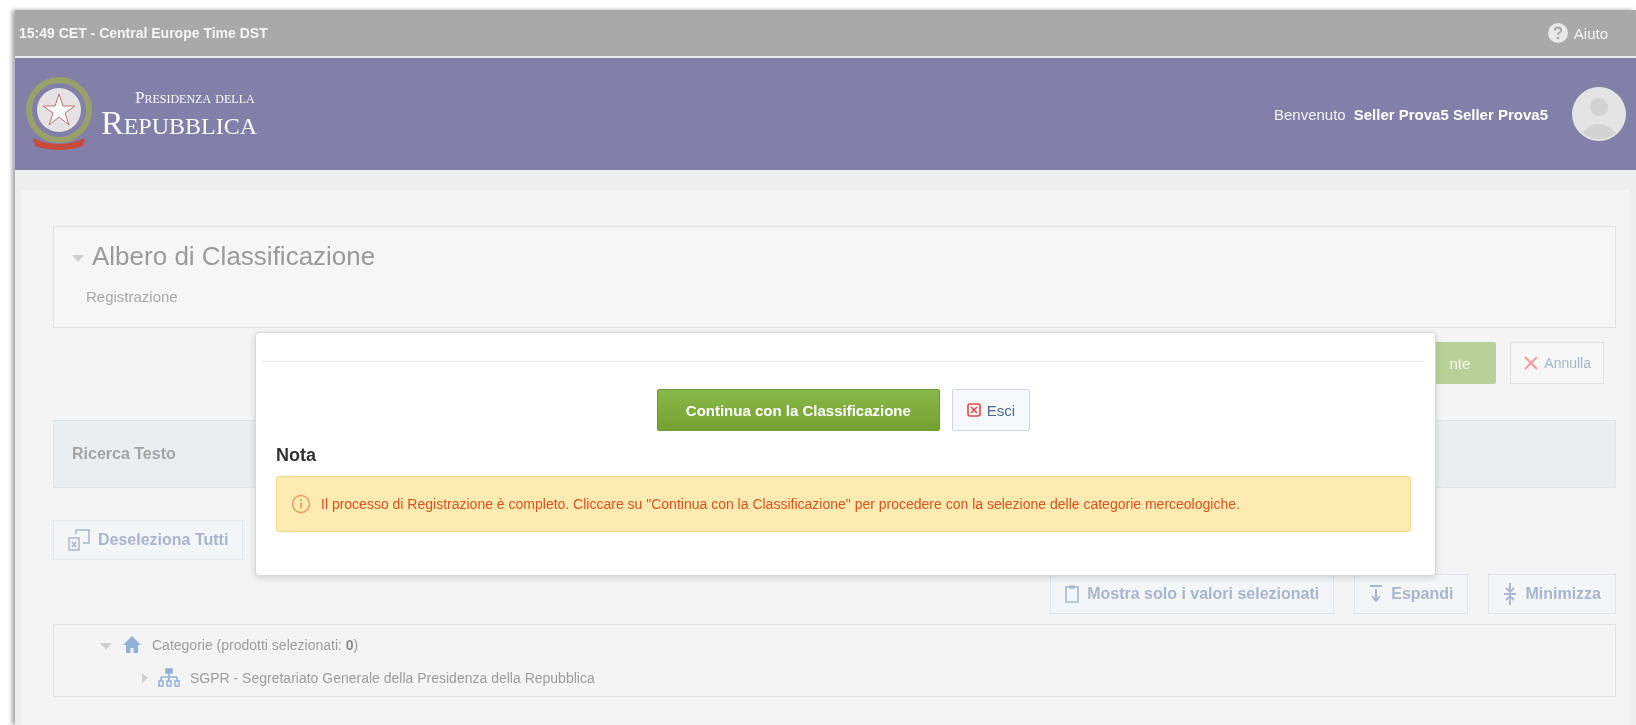 The image size is (1636, 725). Describe the element at coordinates (1599, 114) in the screenshot. I see `avatar-icon` at that location.